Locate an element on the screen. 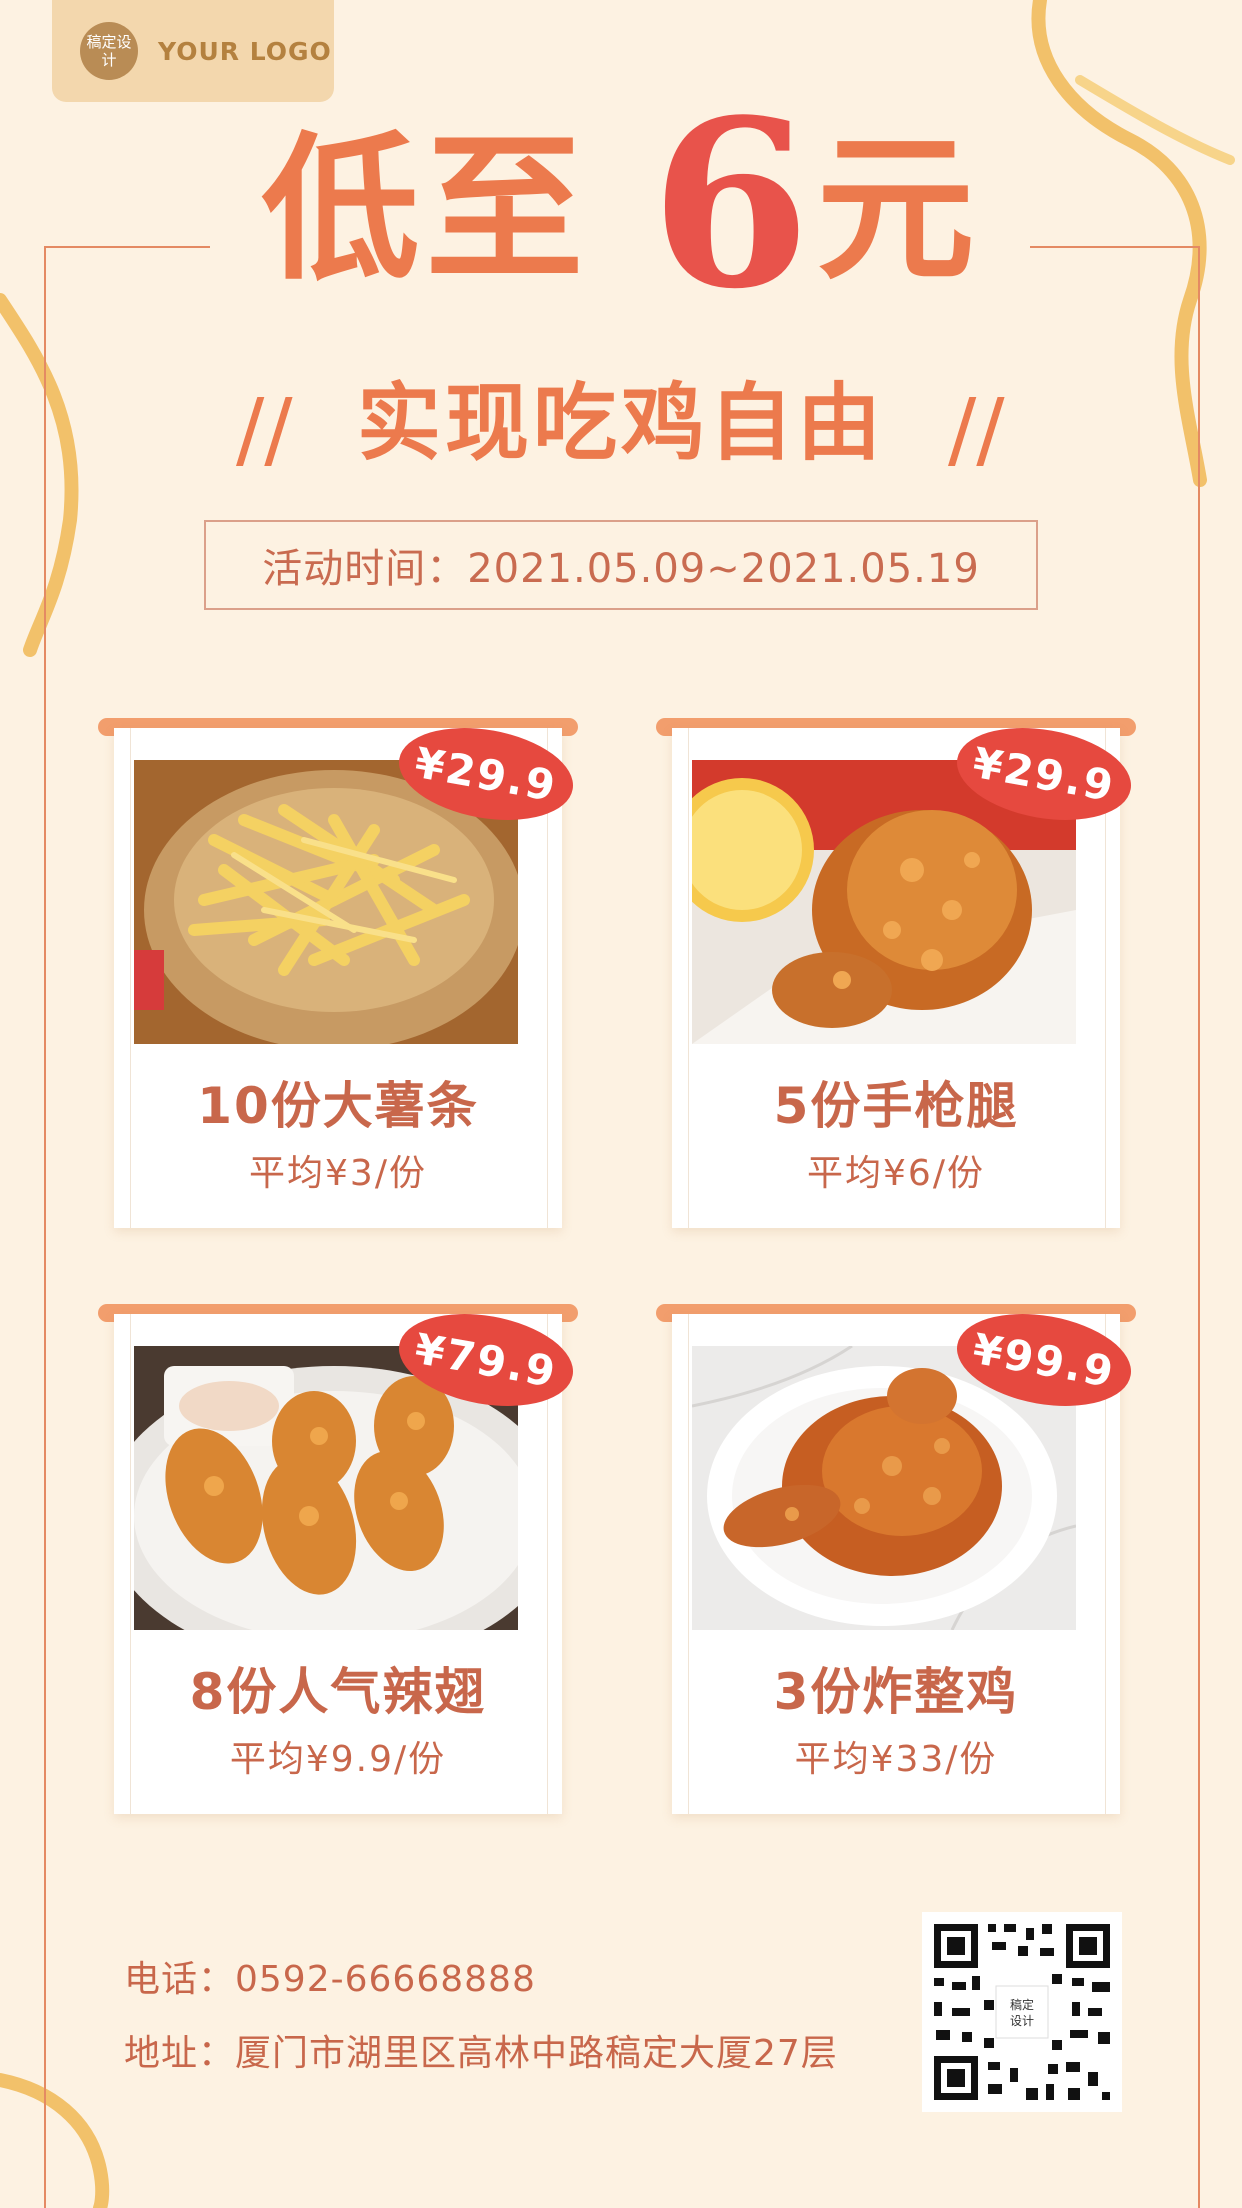 Image resolution: width=1242 pixels, height=2208 pixels. product-title: 8份人气辣翅 is located at coordinates (338, 1692).